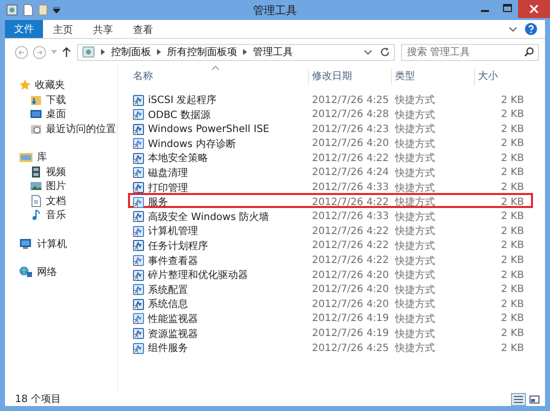  Describe the element at coordinates (131, 52) in the screenshot. I see `breadcrumb-item: 控制面板` at that location.